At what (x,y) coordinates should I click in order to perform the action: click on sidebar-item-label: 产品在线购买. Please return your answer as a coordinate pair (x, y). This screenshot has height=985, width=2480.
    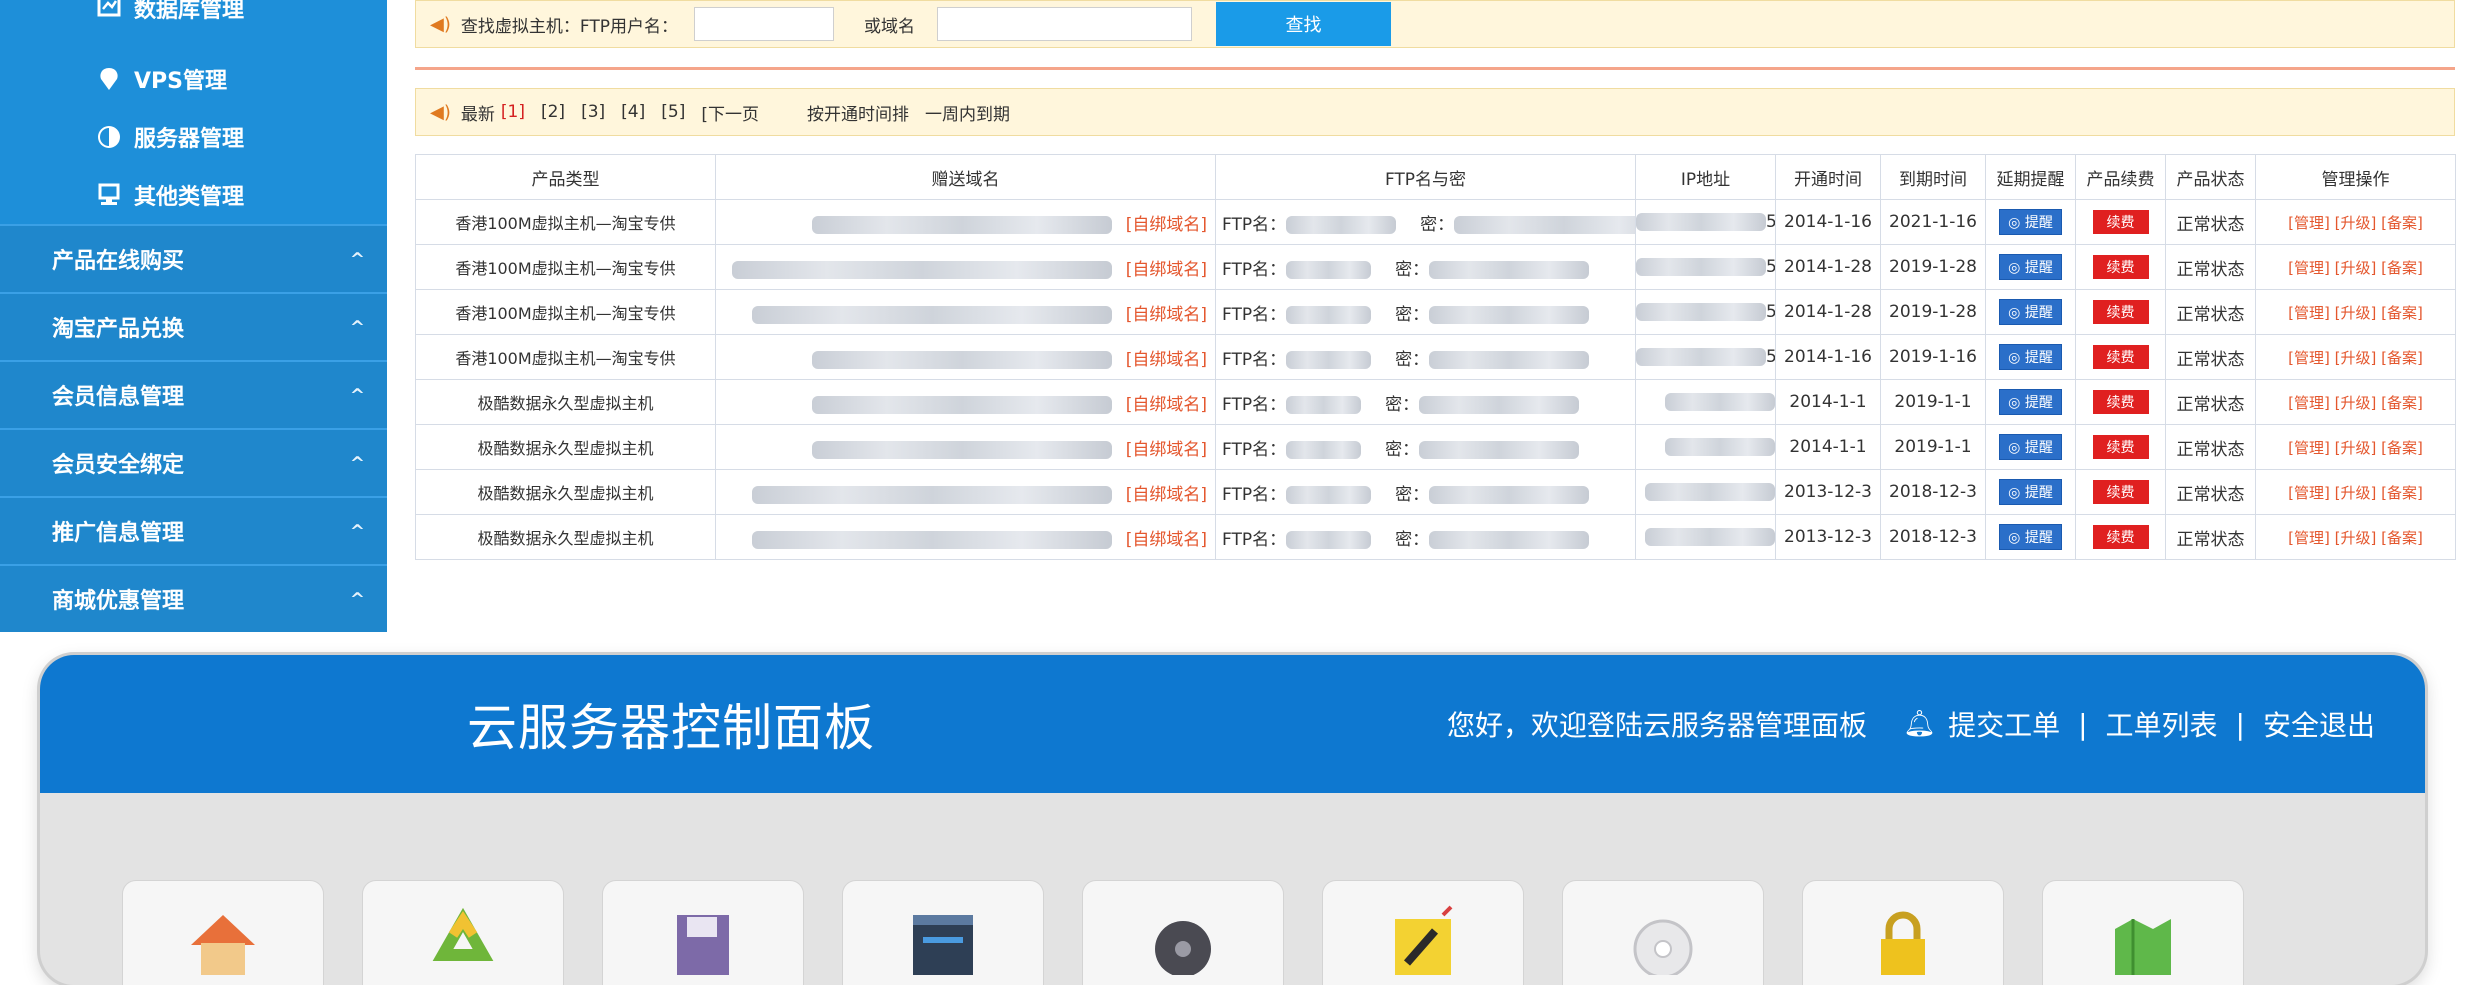
    Looking at the image, I should click on (118, 261).